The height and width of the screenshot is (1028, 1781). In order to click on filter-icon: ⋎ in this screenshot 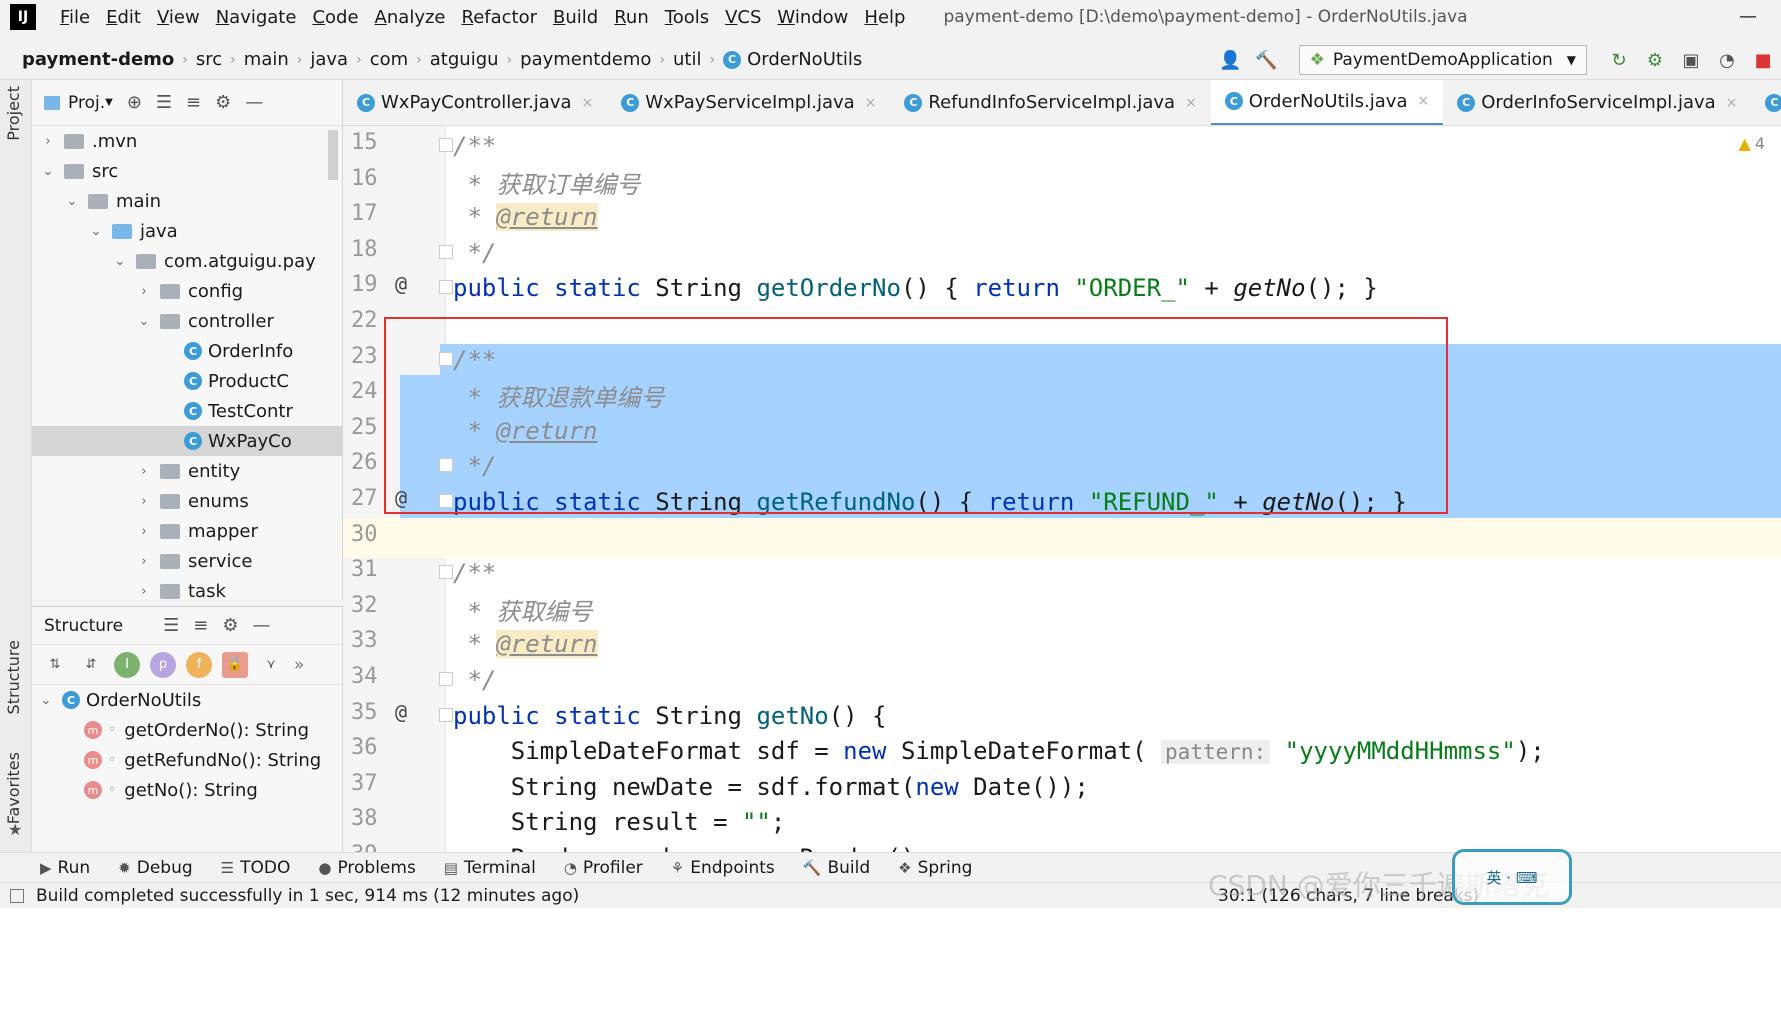, I will do `click(271, 665)`.